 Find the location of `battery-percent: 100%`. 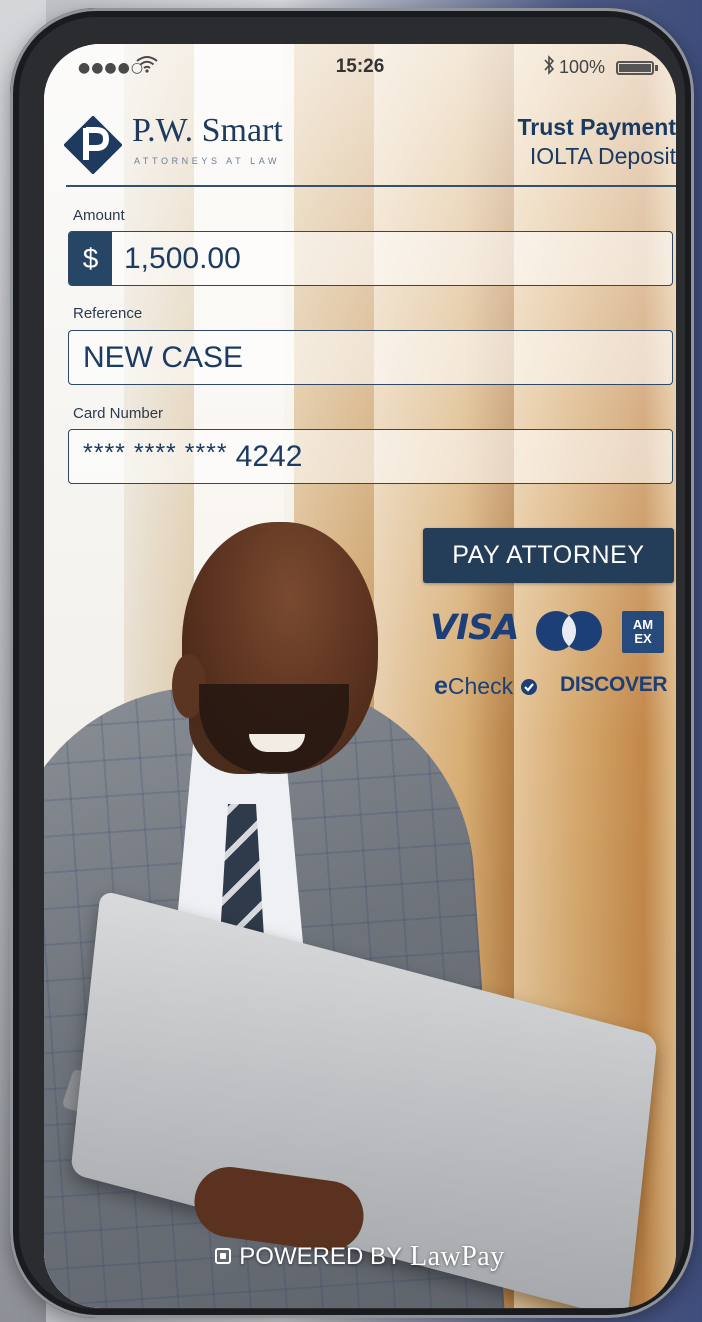

battery-percent: 100% is located at coordinates (582, 67).